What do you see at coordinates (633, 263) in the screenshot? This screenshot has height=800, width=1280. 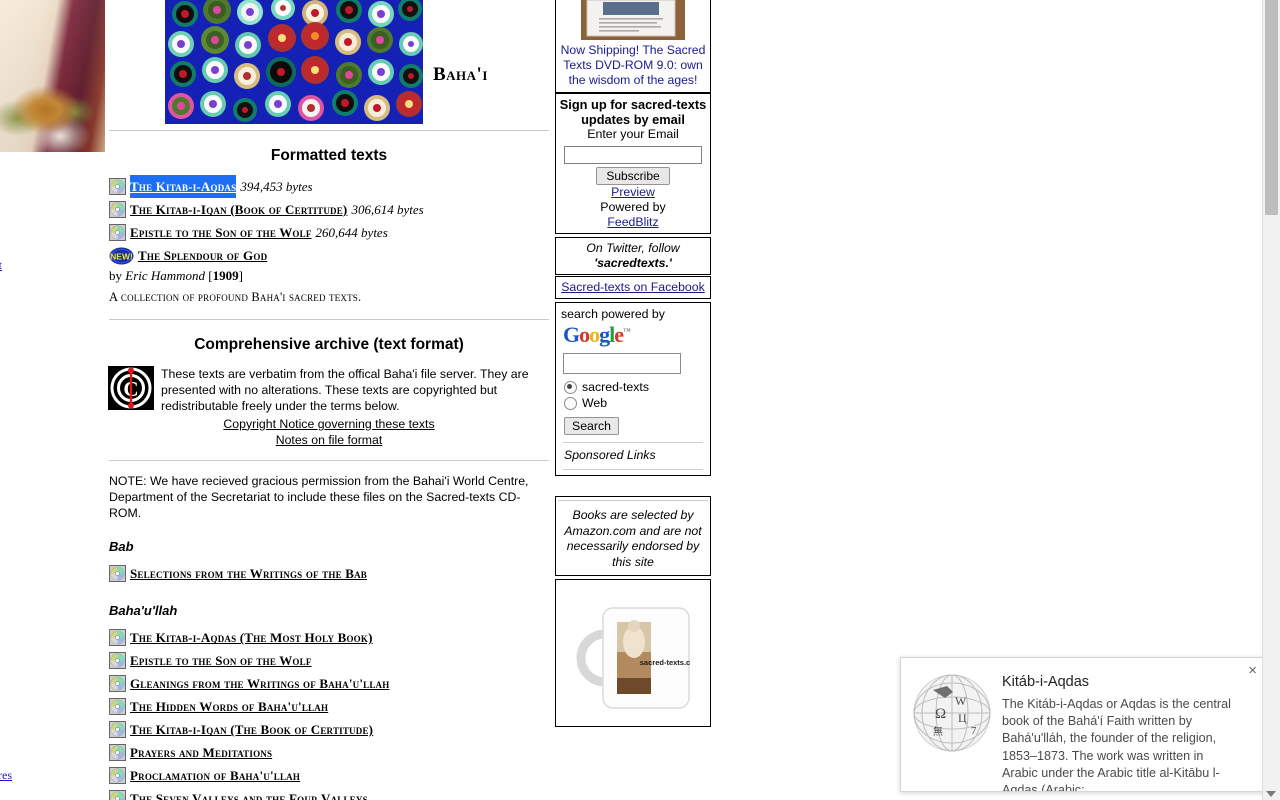 I see `twitter-handle: 'sacredtexts.'` at bounding box center [633, 263].